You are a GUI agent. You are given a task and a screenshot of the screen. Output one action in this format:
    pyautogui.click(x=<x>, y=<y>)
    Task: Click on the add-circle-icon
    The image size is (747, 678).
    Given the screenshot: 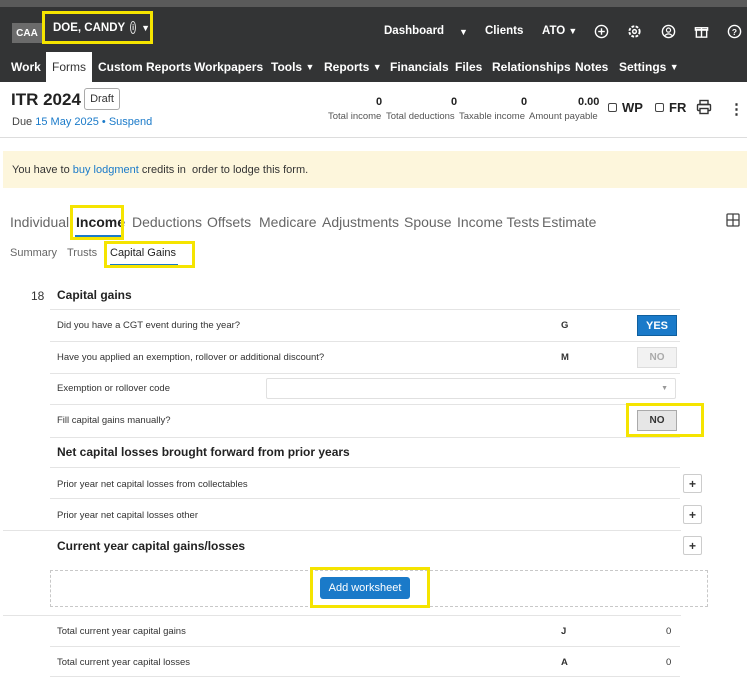 What is the action you would take?
    pyautogui.click(x=601, y=31)
    